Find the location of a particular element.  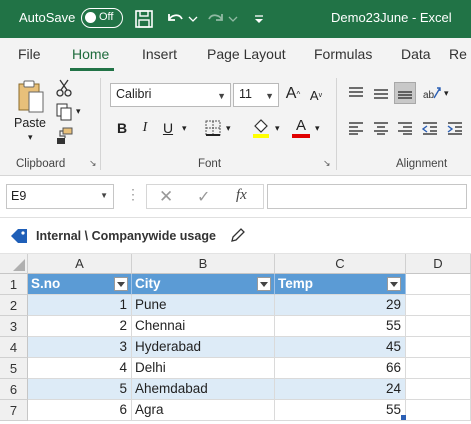

cell-d1 is located at coordinates (438, 284).